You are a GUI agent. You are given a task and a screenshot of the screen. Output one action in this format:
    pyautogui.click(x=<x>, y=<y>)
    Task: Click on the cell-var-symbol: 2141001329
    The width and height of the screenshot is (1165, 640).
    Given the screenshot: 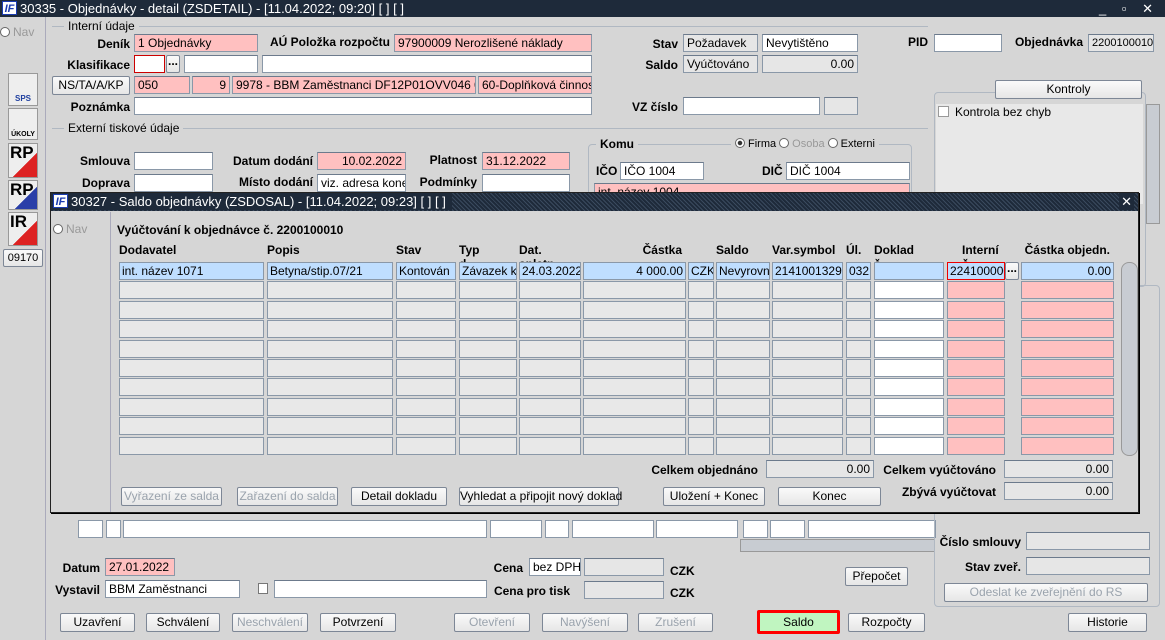 What is the action you would take?
    pyautogui.click(x=807, y=271)
    